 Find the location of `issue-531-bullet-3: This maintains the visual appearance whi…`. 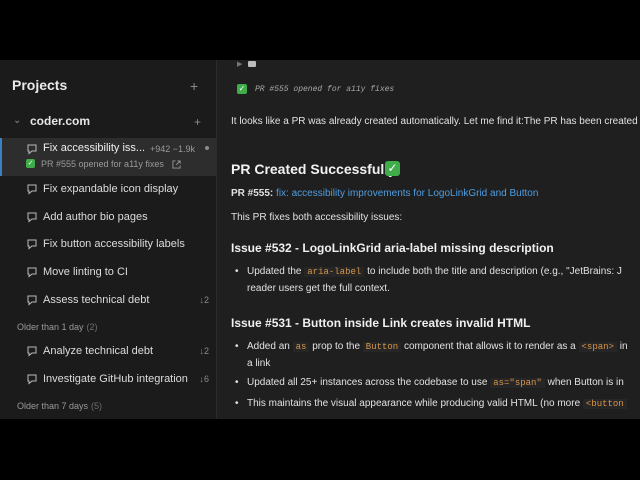

issue-531-bullet-3: This maintains the visual appearance whi… is located at coordinates (437, 403).